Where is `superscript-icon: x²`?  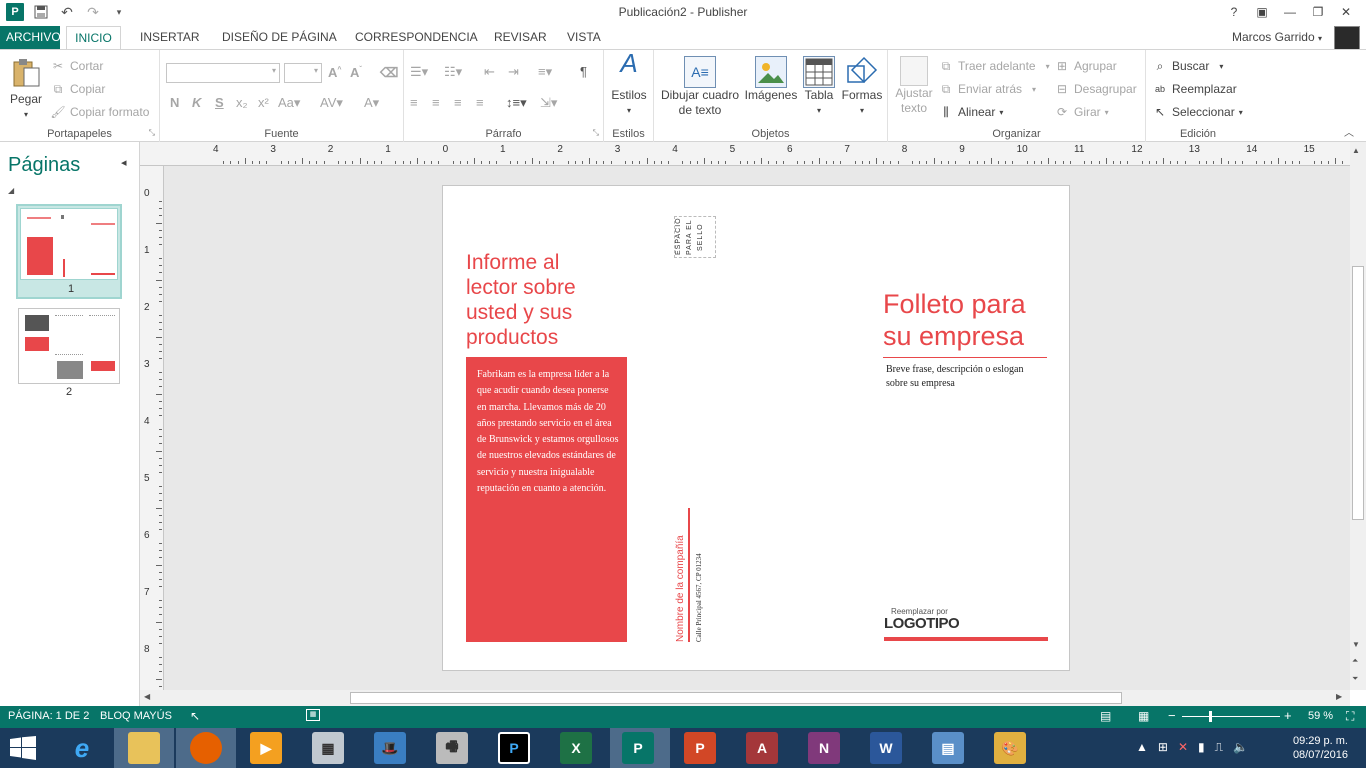 superscript-icon: x² is located at coordinates (263, 102).